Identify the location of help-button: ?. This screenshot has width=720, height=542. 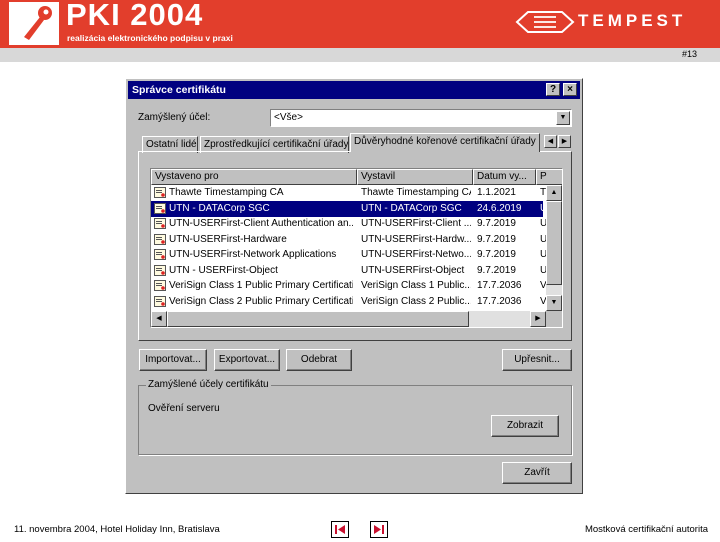
(553, 89).